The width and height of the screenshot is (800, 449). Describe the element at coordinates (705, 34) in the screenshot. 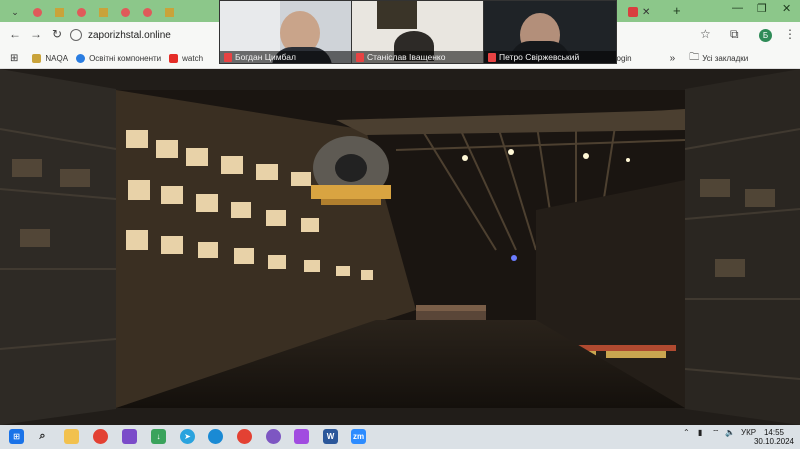

I see `bookmark-star-icon: ☆` at that location.